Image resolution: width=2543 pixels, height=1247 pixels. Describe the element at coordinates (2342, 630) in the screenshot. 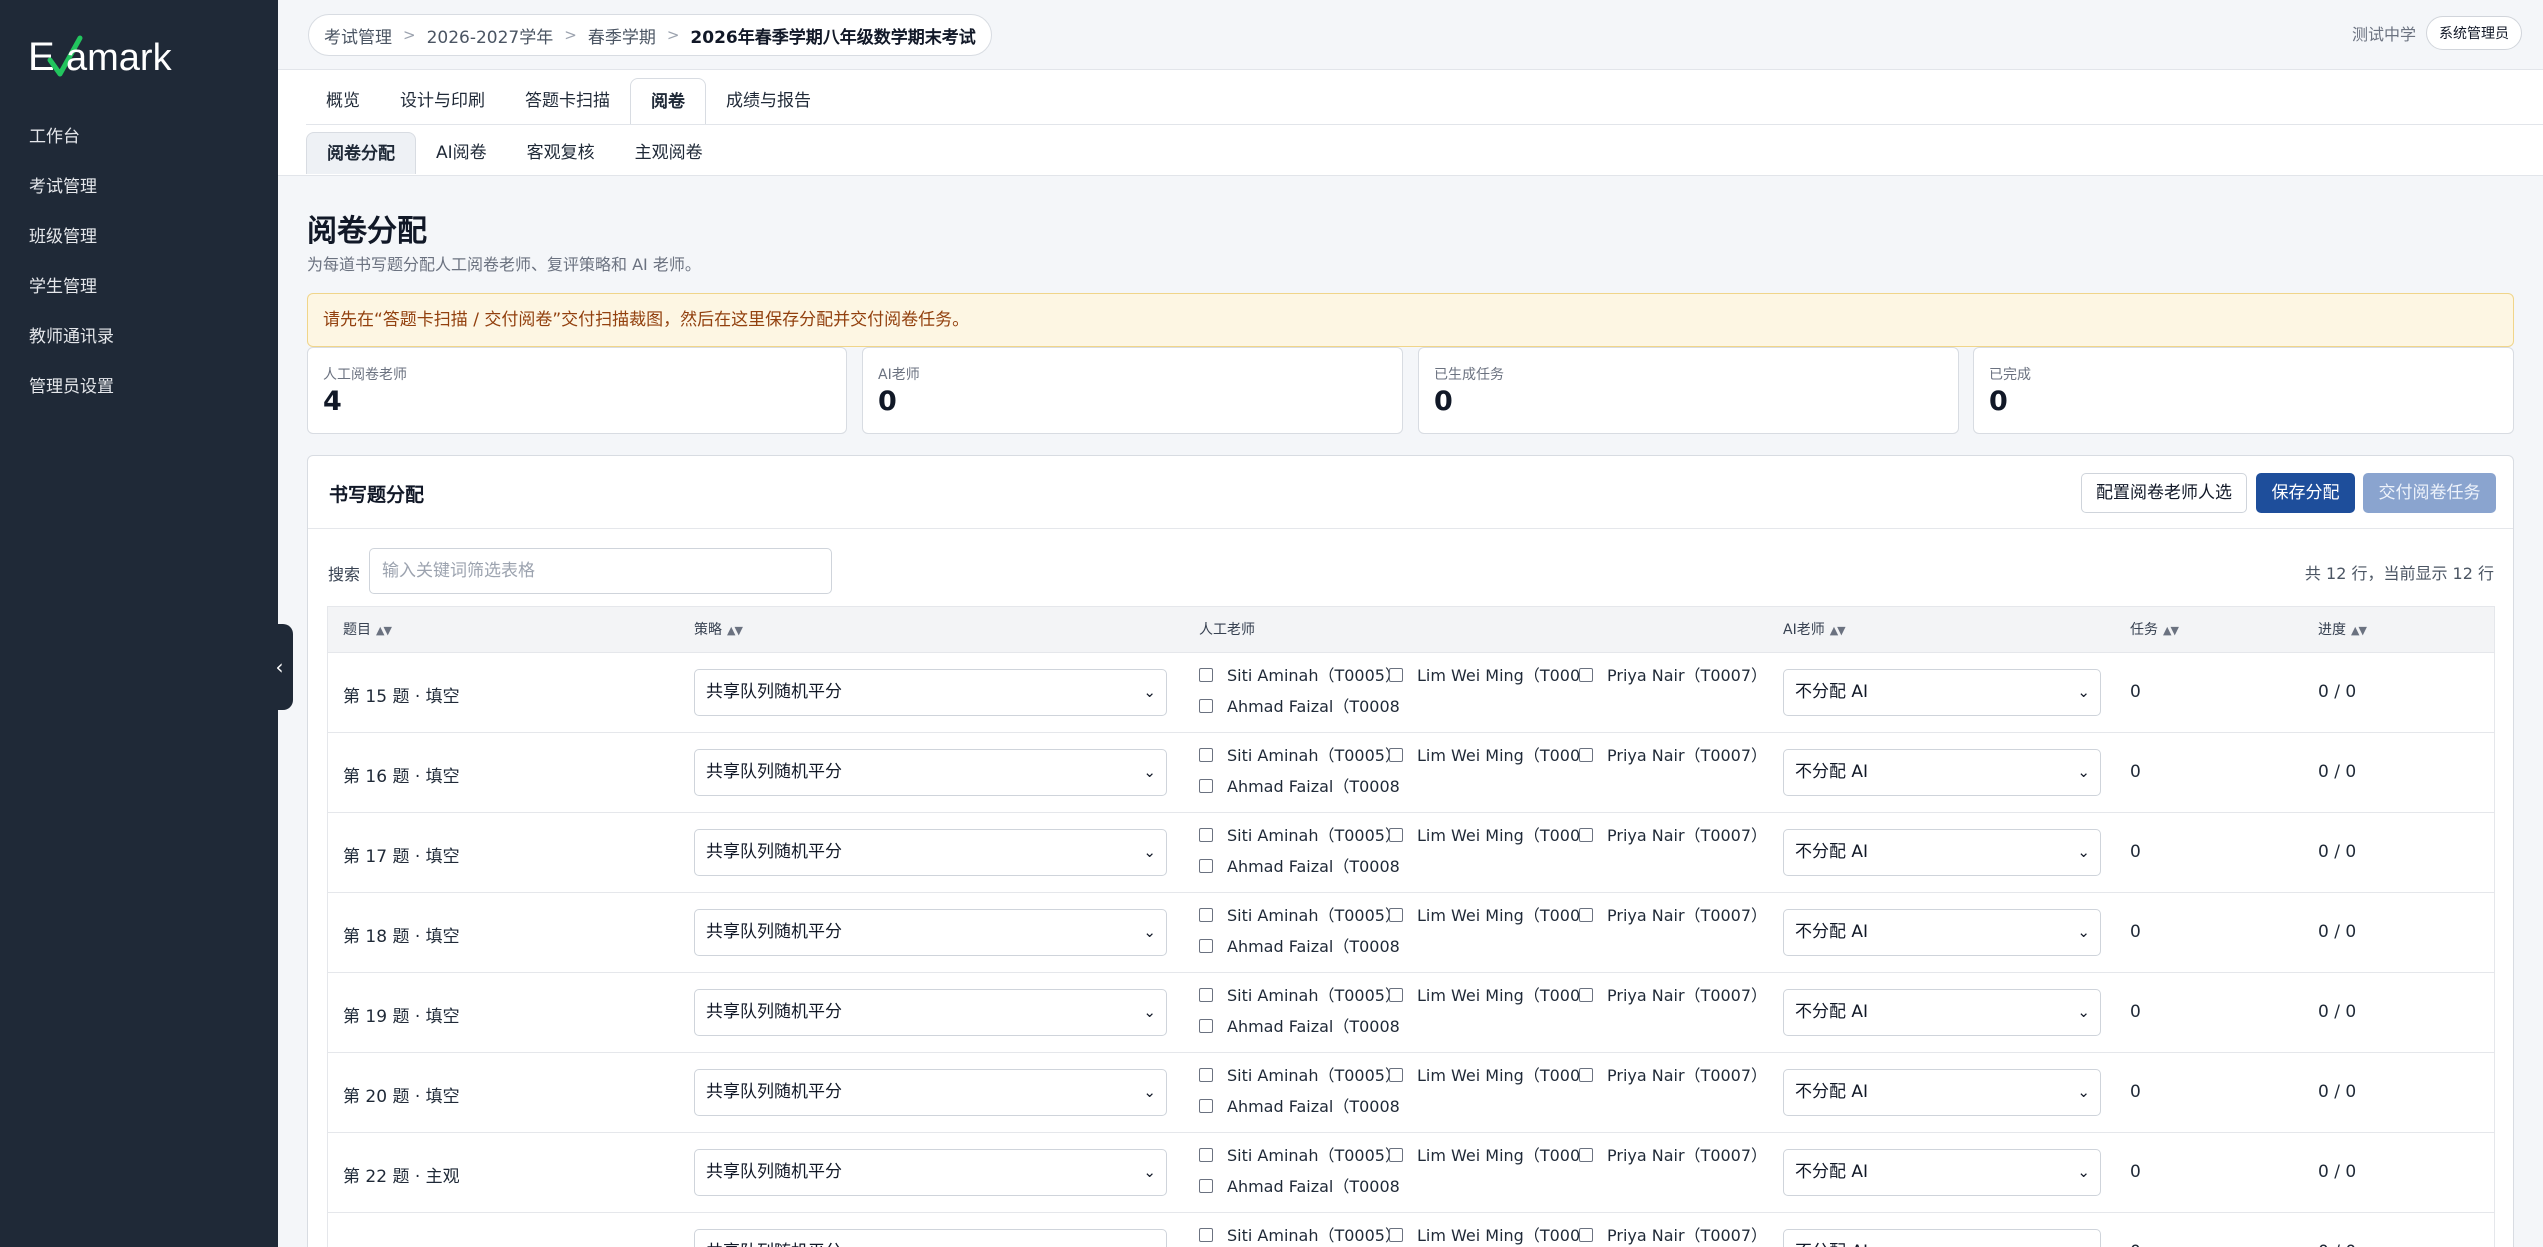

I see `column-header-progress: 进度 ▲▼` at that location.